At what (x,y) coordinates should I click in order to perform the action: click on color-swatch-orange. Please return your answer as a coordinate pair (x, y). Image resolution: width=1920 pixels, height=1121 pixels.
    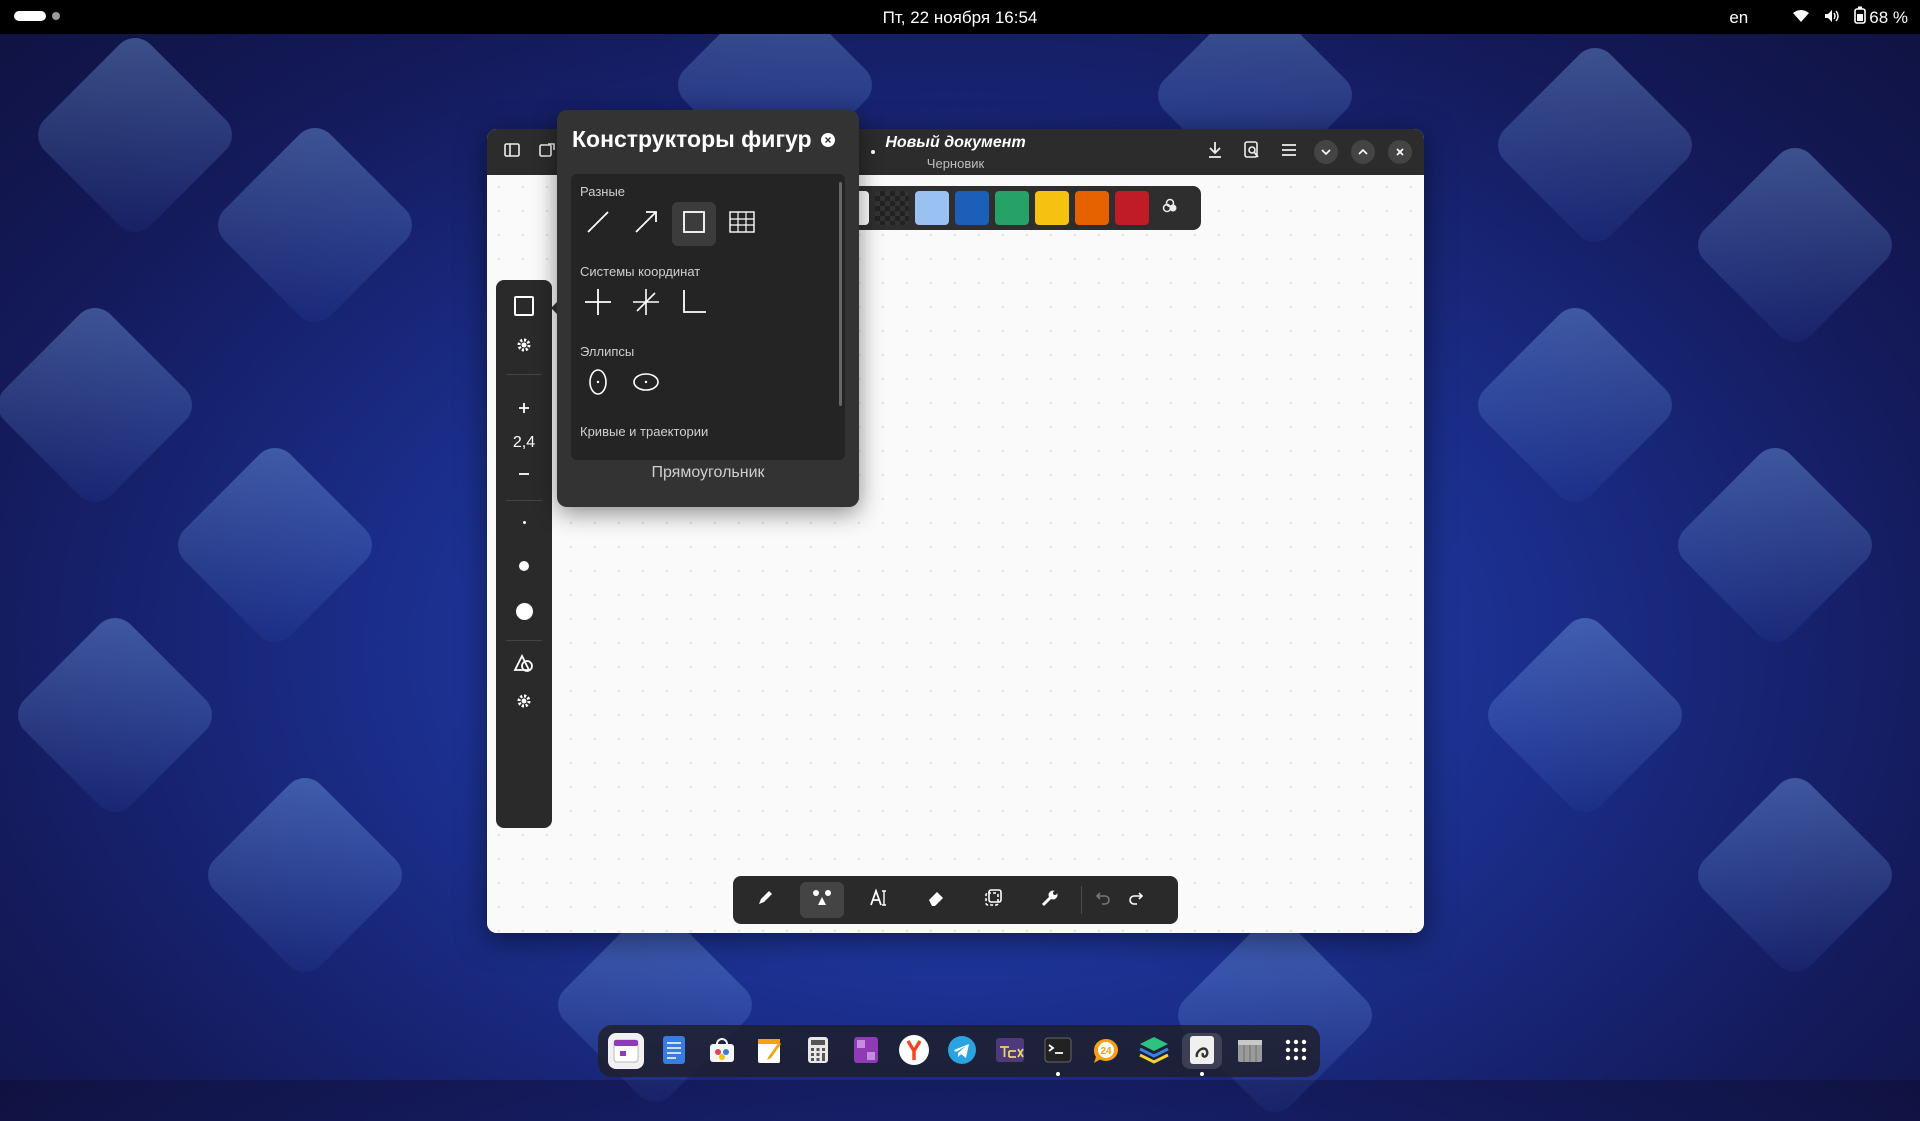
    Looking at the image, I should click on (1092, 208).